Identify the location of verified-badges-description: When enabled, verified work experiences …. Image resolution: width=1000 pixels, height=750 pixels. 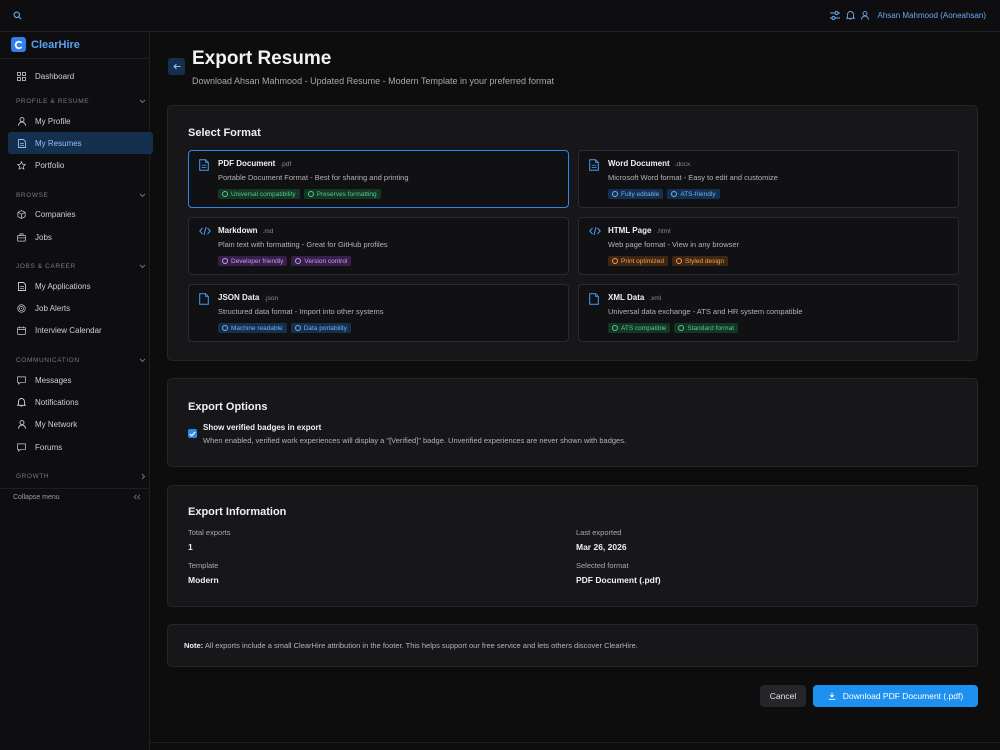
(415, 440).